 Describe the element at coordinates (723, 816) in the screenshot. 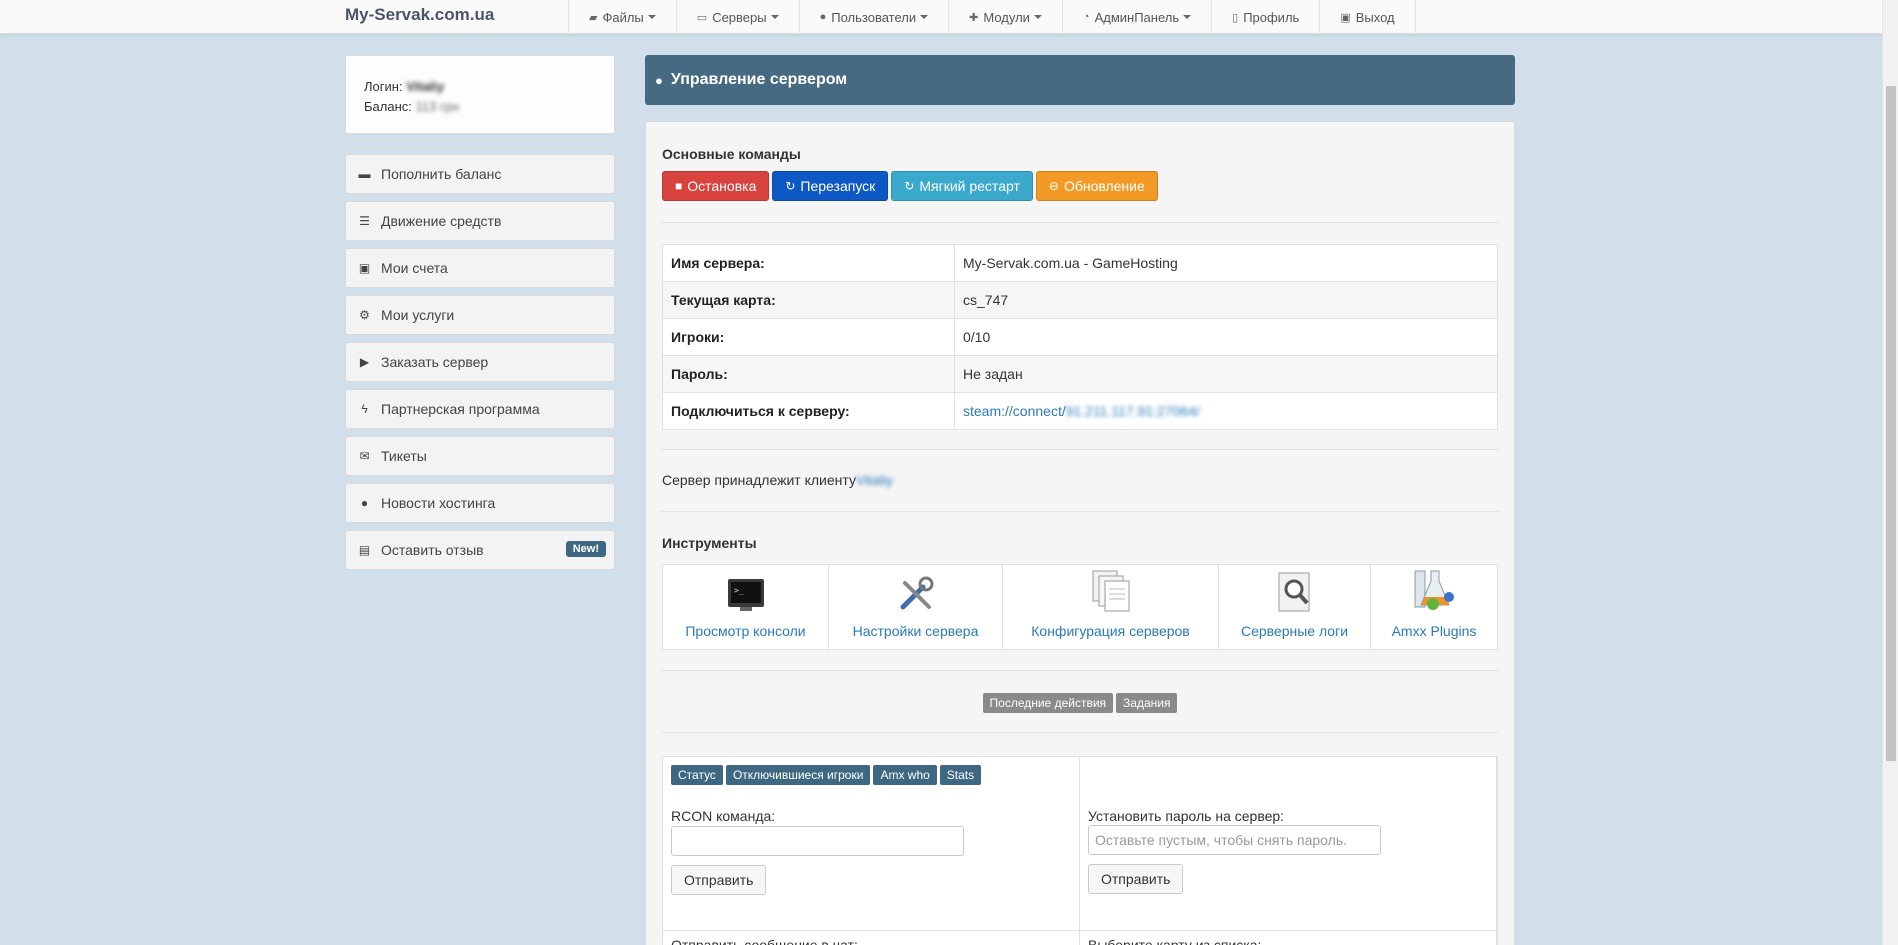

I see `rcon-label: RCON команда:` at that location.